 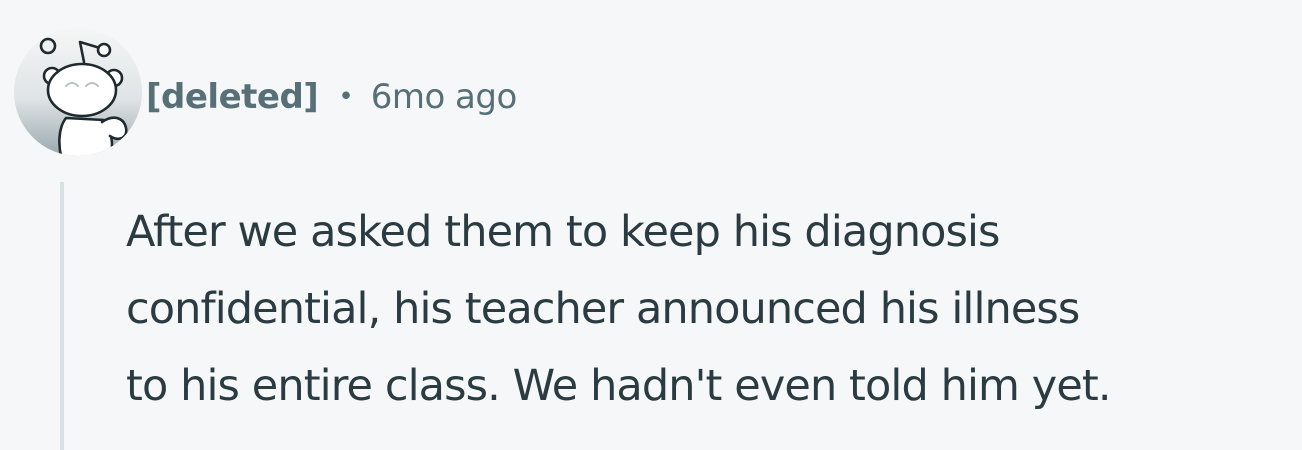 I want to click on reddit-snoo-avatar-icon, so click(x=78, y=92).